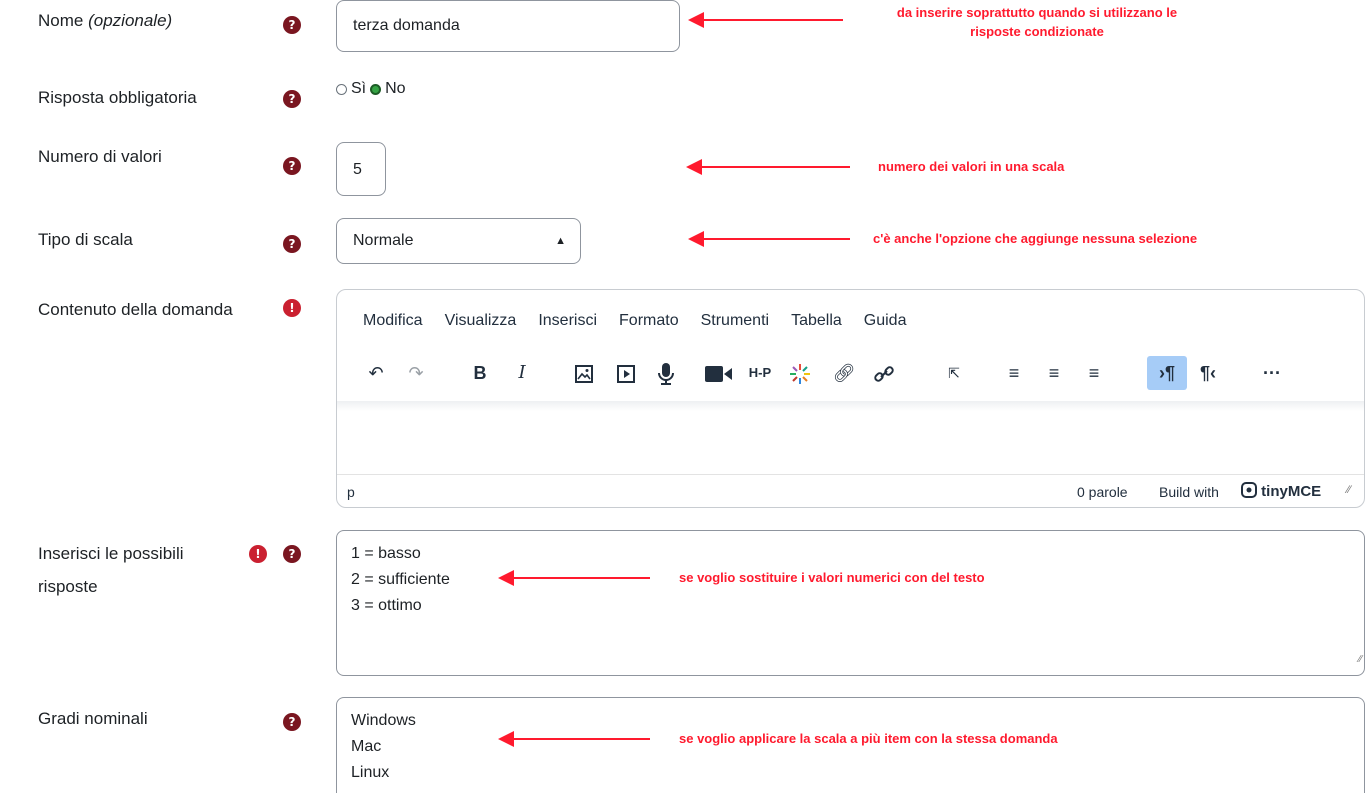  What do you see at coordinates (1189, 492) in the screenshot?
I see `build-with-text: Build with` at bounding box center [1189, 492].